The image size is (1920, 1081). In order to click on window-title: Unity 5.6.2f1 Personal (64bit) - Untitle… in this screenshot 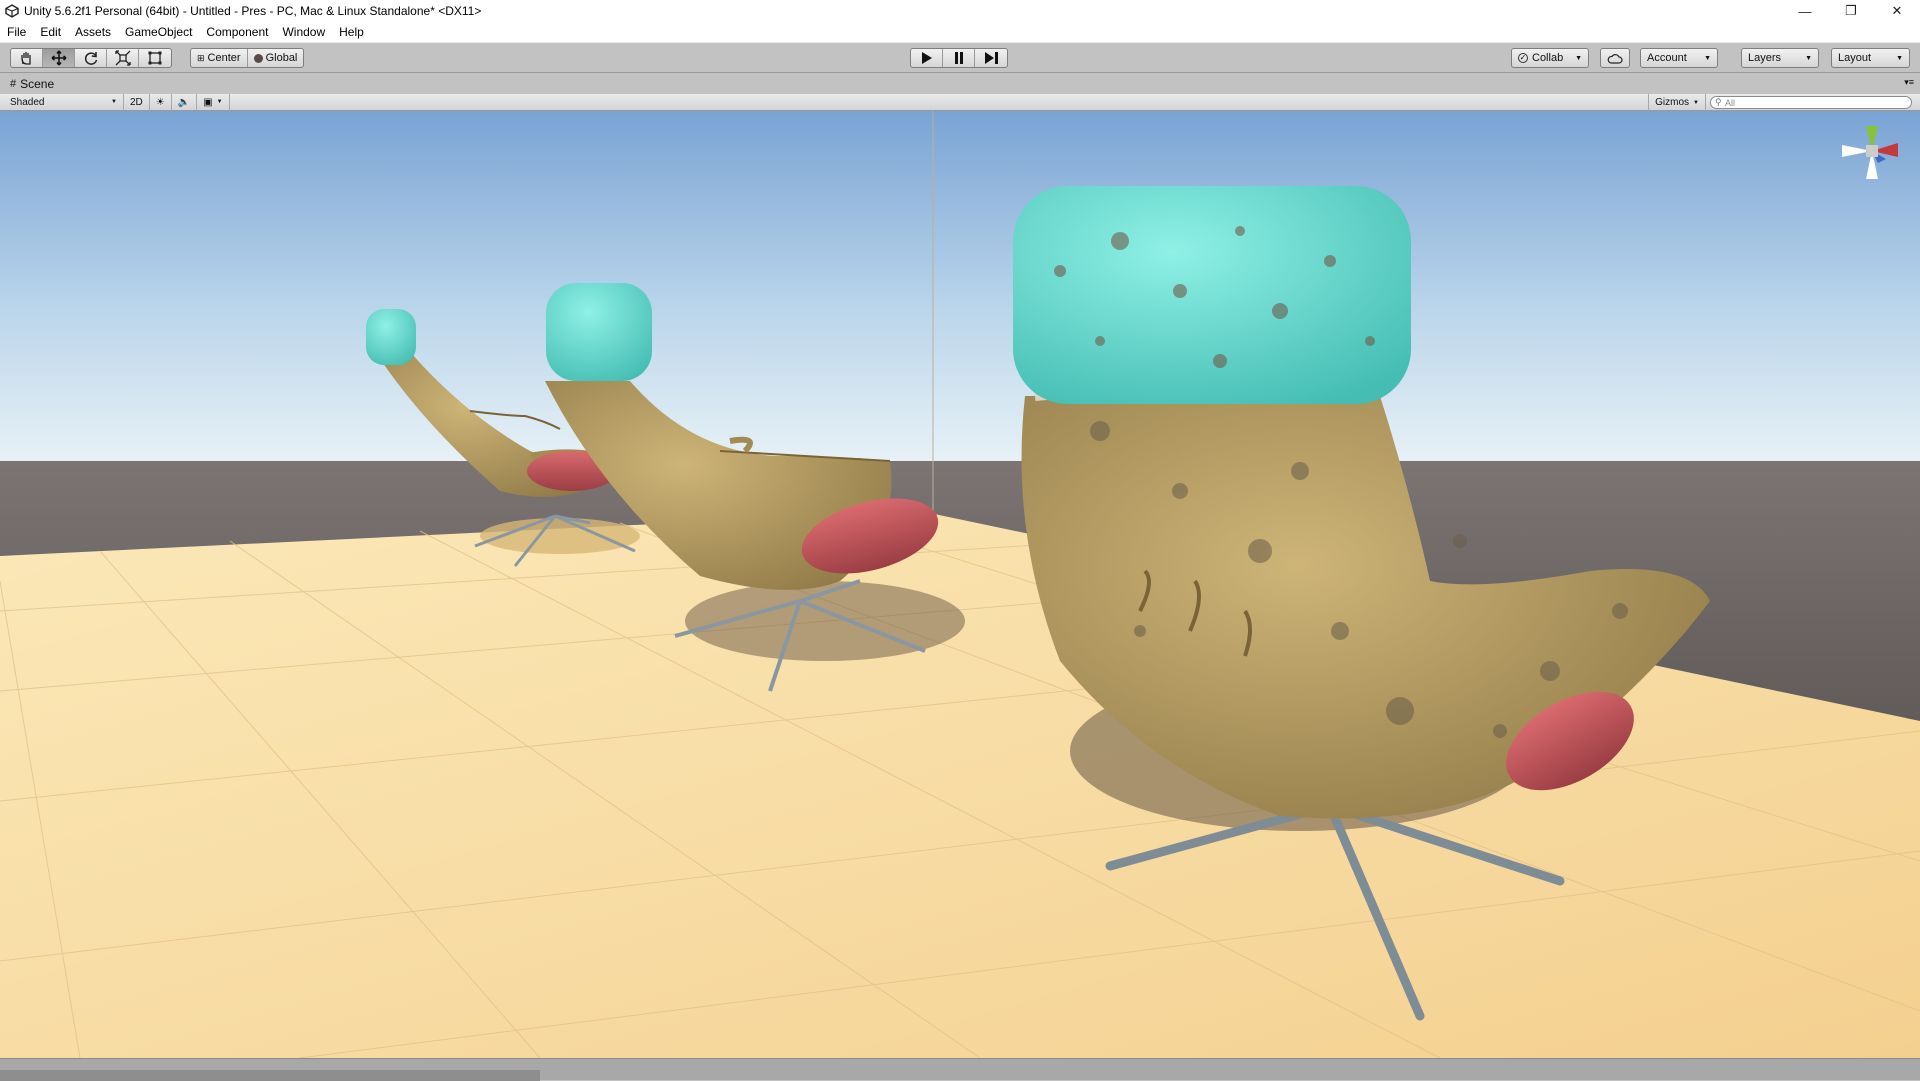, I will do `click(253, 11)`.